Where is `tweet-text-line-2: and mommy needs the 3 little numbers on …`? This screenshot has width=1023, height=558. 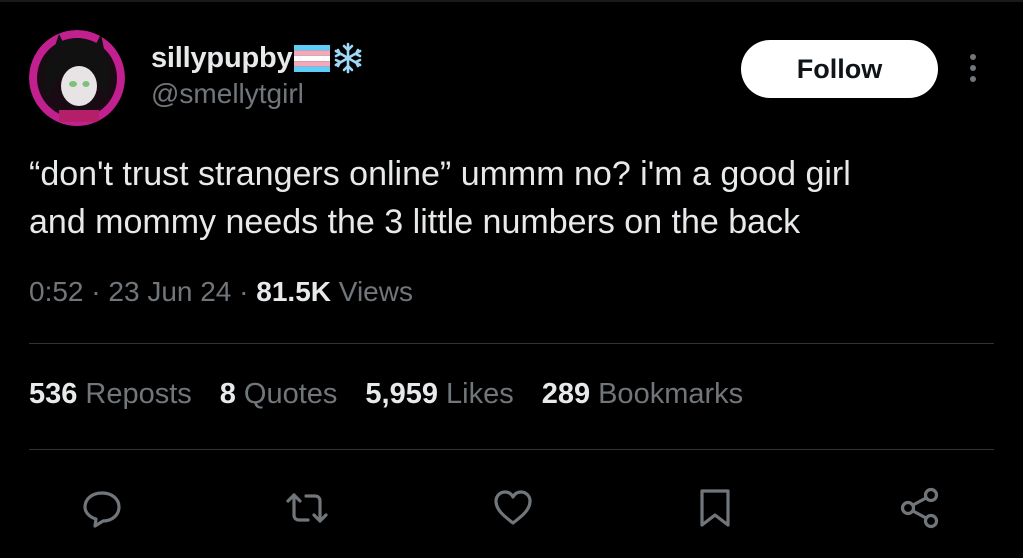
tweet-text-line-2: and mommy needs the 3 little numbers on … is located at coordinates (415, 222).